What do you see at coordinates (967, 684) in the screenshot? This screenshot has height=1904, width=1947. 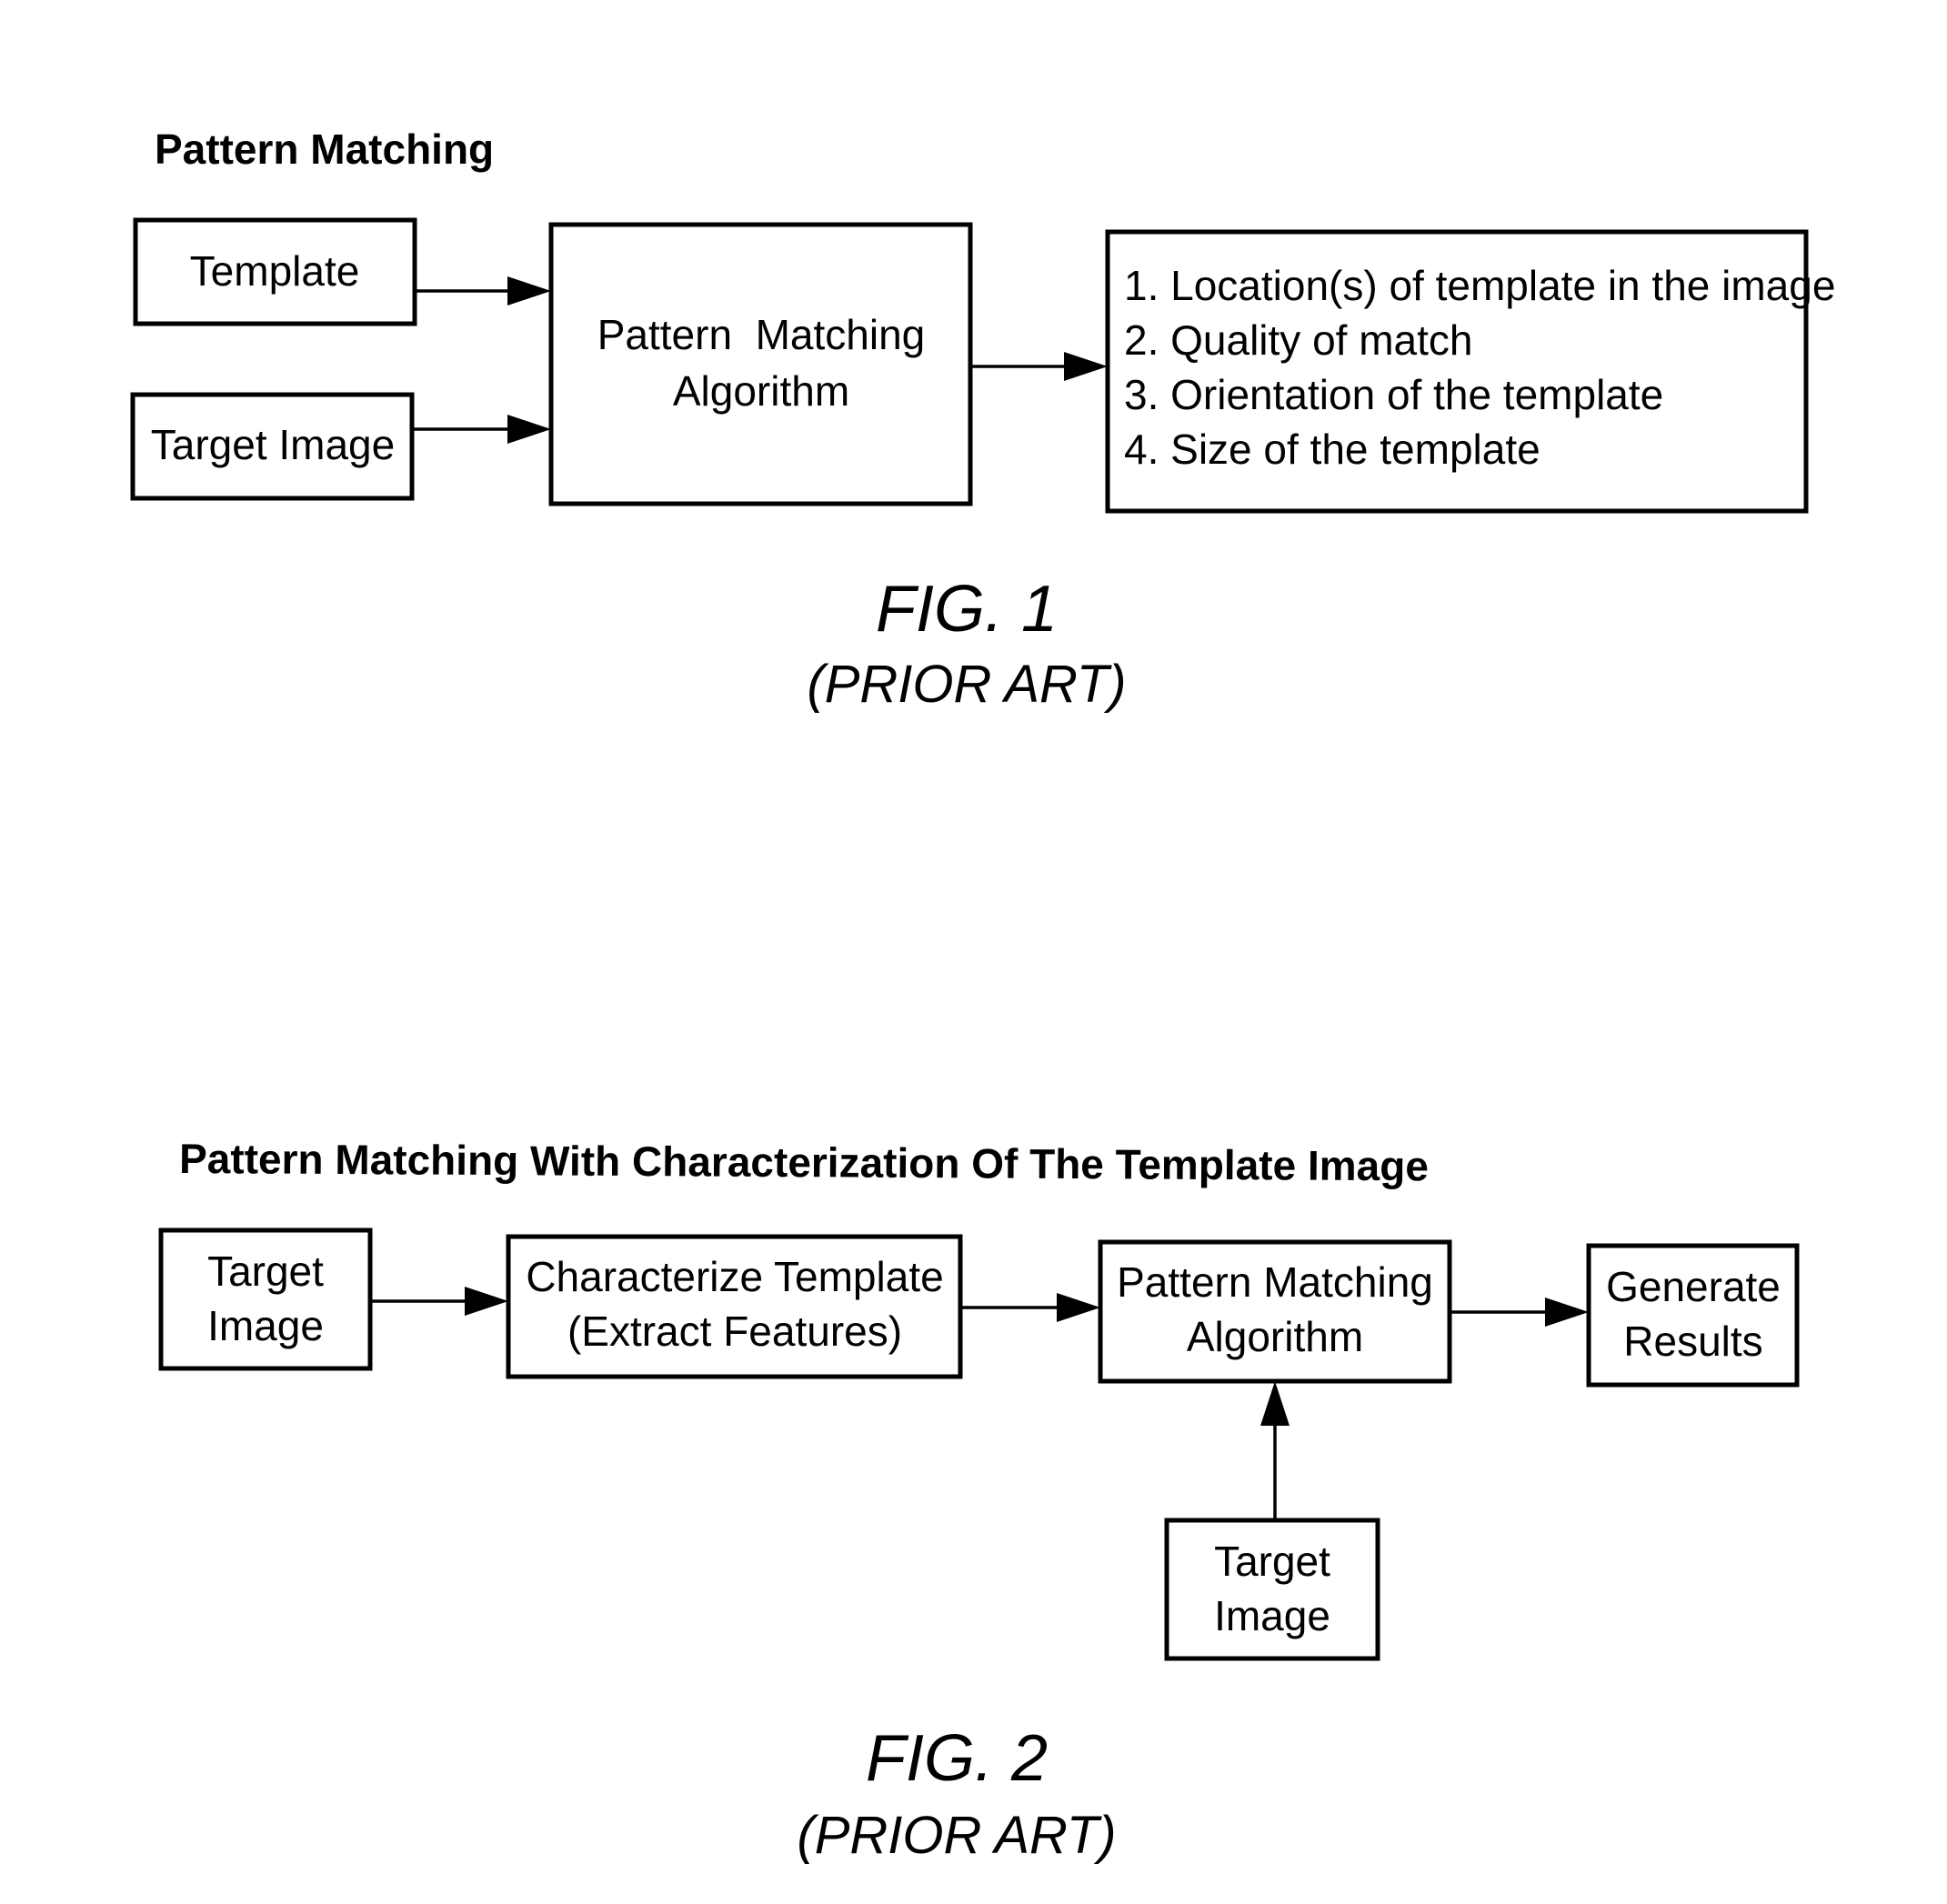 I see `fig1-subcaption: (PRIOR ART)` at bounding box center [967, 684].